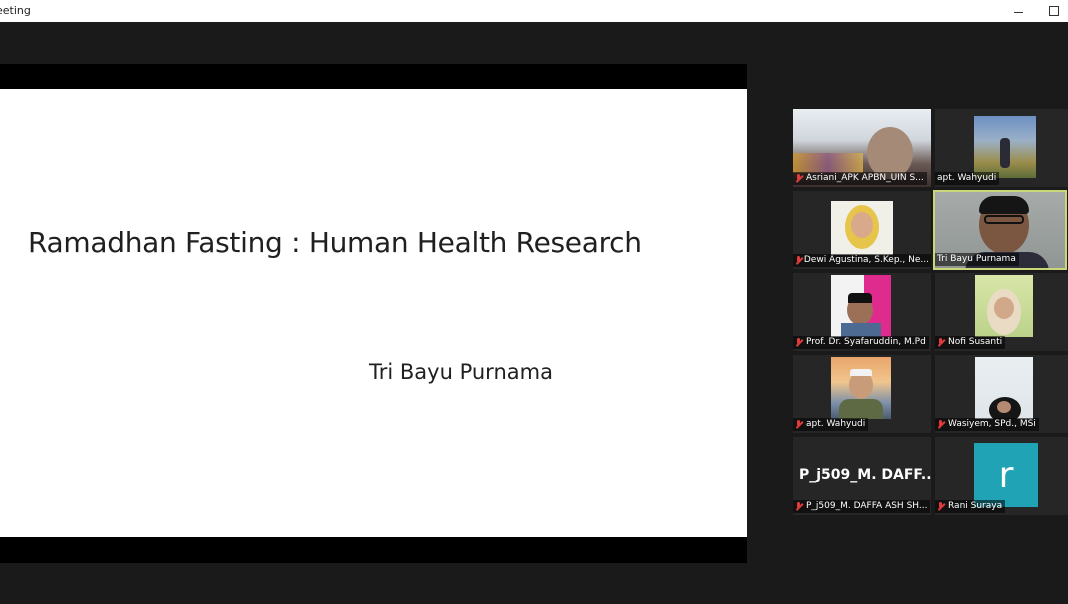 The width and height of the screenshot is (1068, 604). Describe the element at coordinates (828, 163) in the screenshot. I see `background-crowd` at that location.